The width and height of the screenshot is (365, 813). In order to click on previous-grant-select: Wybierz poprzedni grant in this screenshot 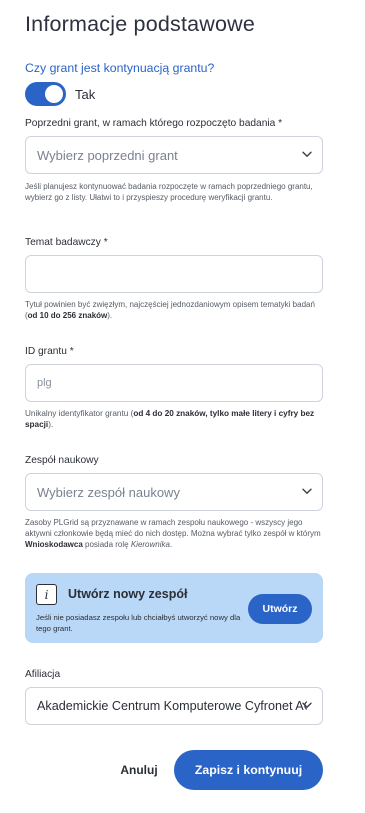, I will do `click(174, 155)`.